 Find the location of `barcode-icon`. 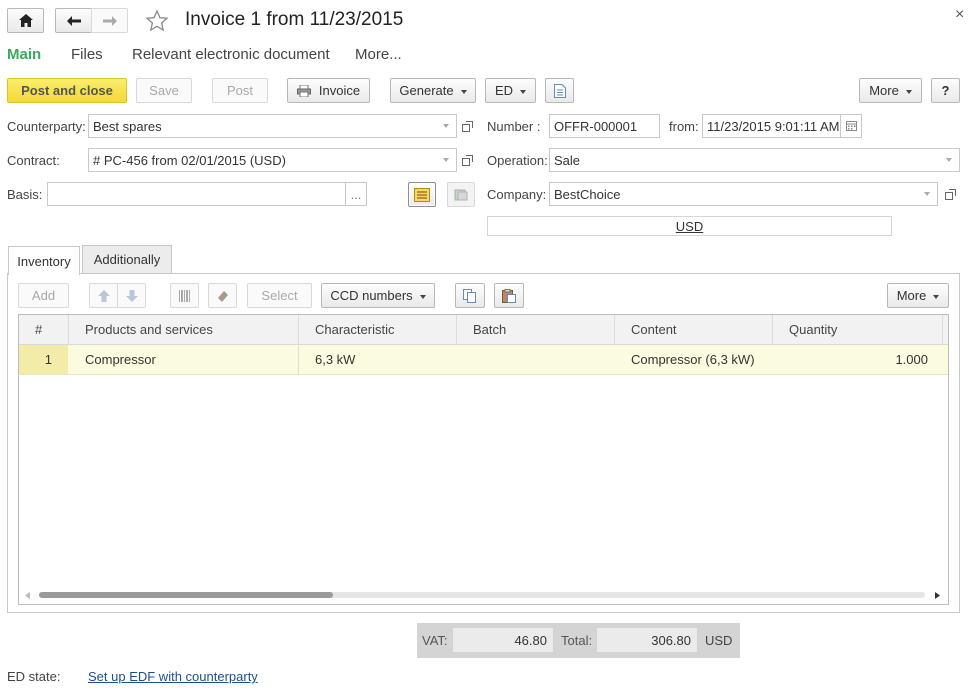

barcode-icon is located at coordinates (184, 295).